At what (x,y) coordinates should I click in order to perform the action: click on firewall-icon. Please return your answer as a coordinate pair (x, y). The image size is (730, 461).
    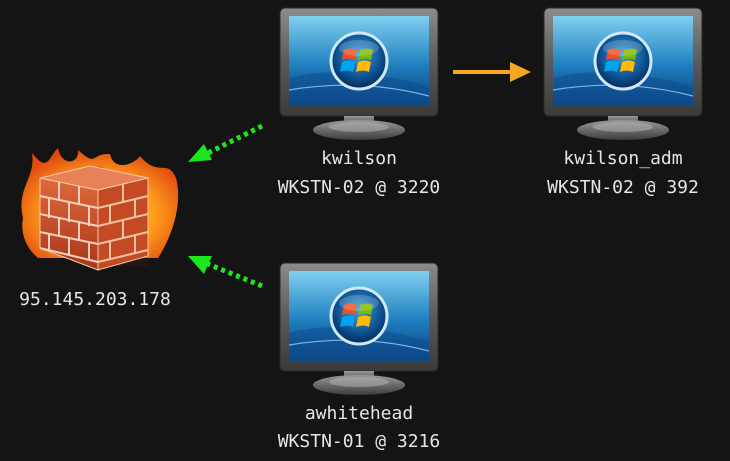
    Looking at the image, I should click on (100, 209).